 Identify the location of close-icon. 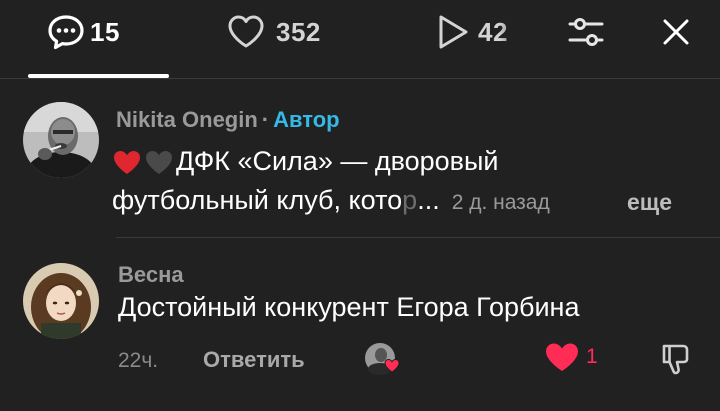
(676, 32).